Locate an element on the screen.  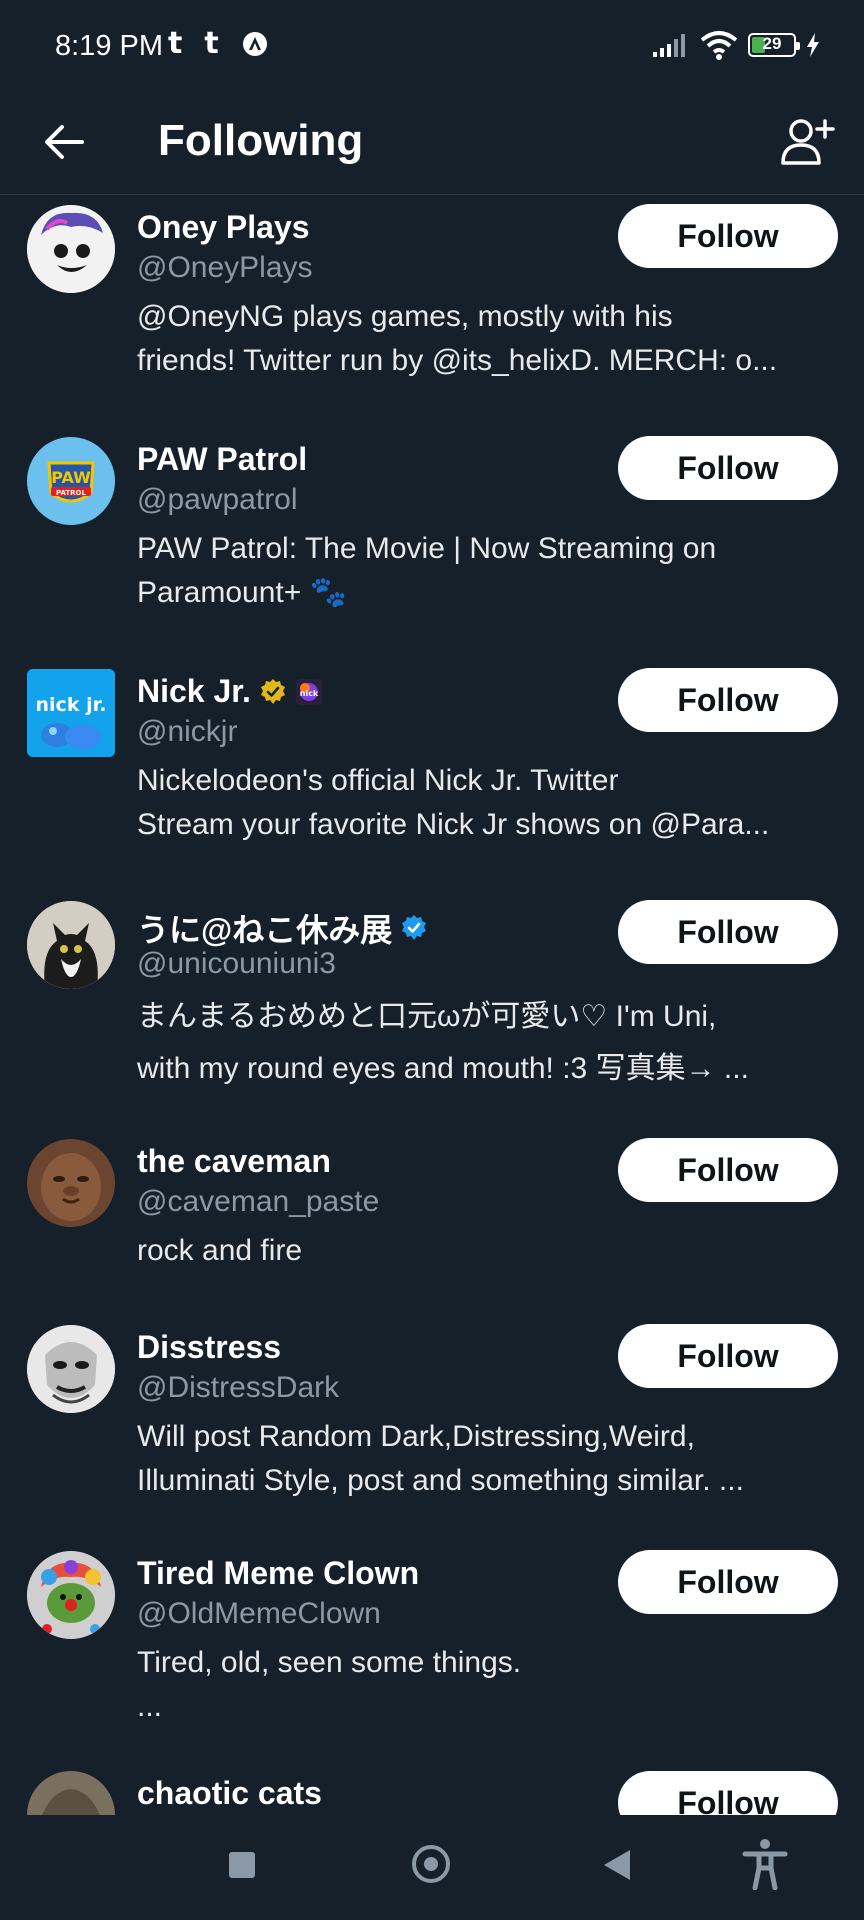
bio-line: rock and fire is located at coordinates (220, 1250).